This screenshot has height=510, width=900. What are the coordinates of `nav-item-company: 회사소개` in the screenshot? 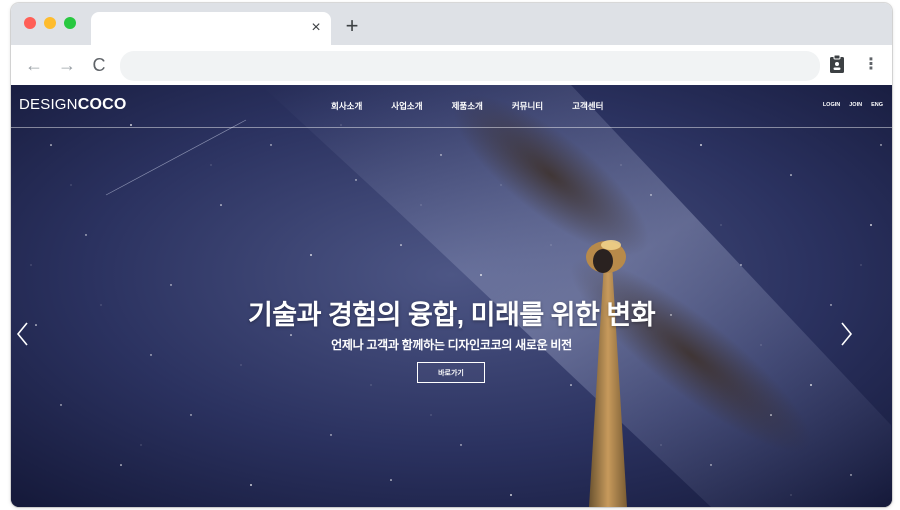 It's located at (346, 107).